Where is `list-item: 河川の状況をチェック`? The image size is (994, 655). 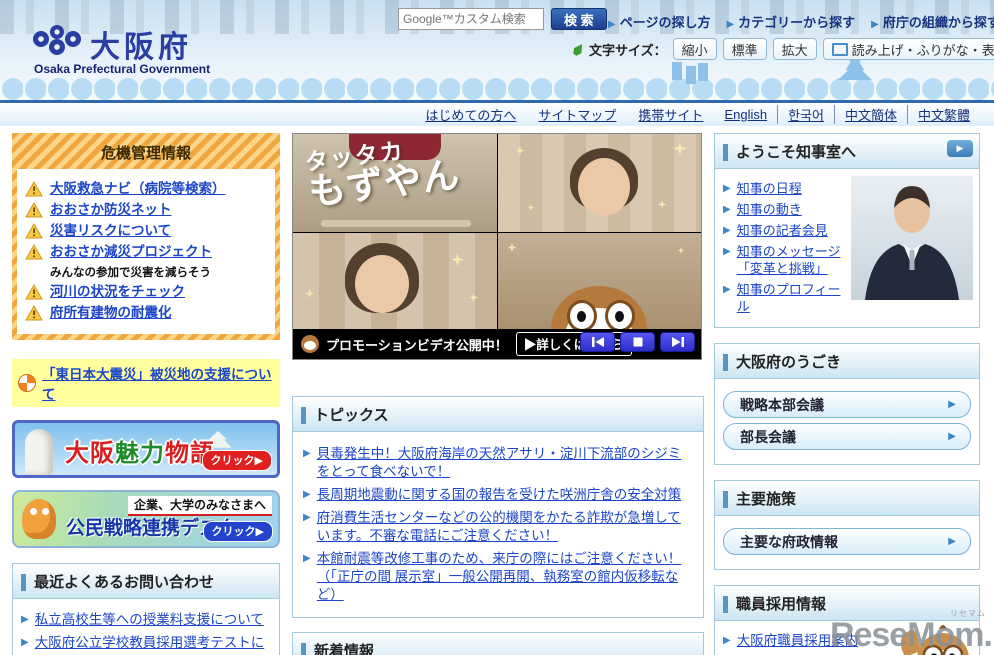
list-item: 河川の状況をチェック is located at coordinates (147, 292).